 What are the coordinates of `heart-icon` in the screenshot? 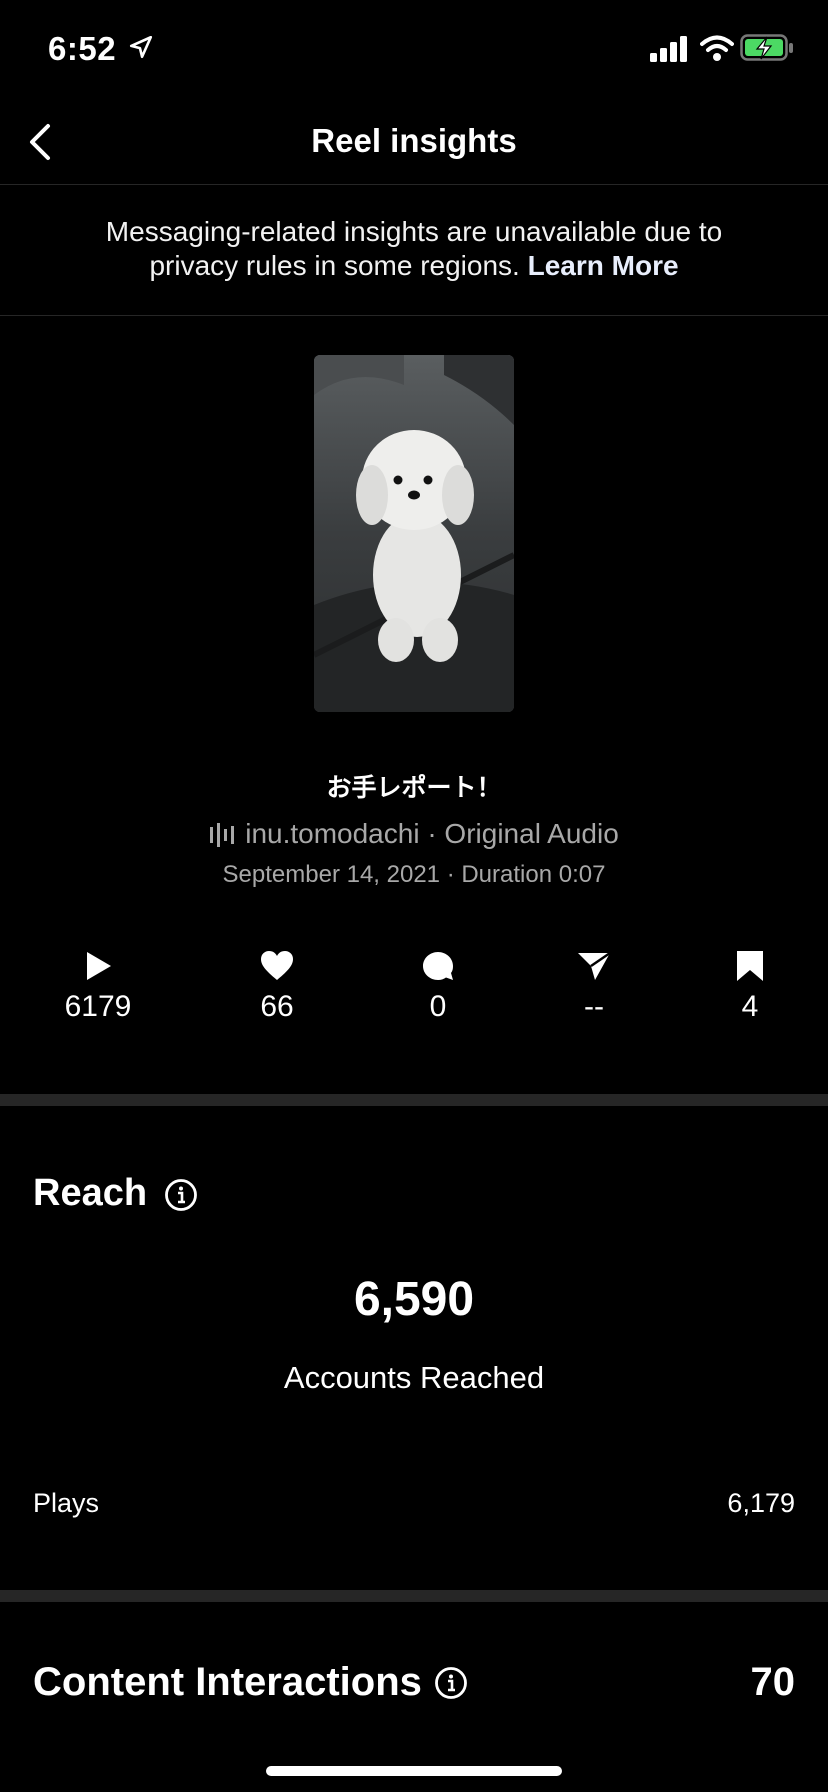 It's located at (277, 965).